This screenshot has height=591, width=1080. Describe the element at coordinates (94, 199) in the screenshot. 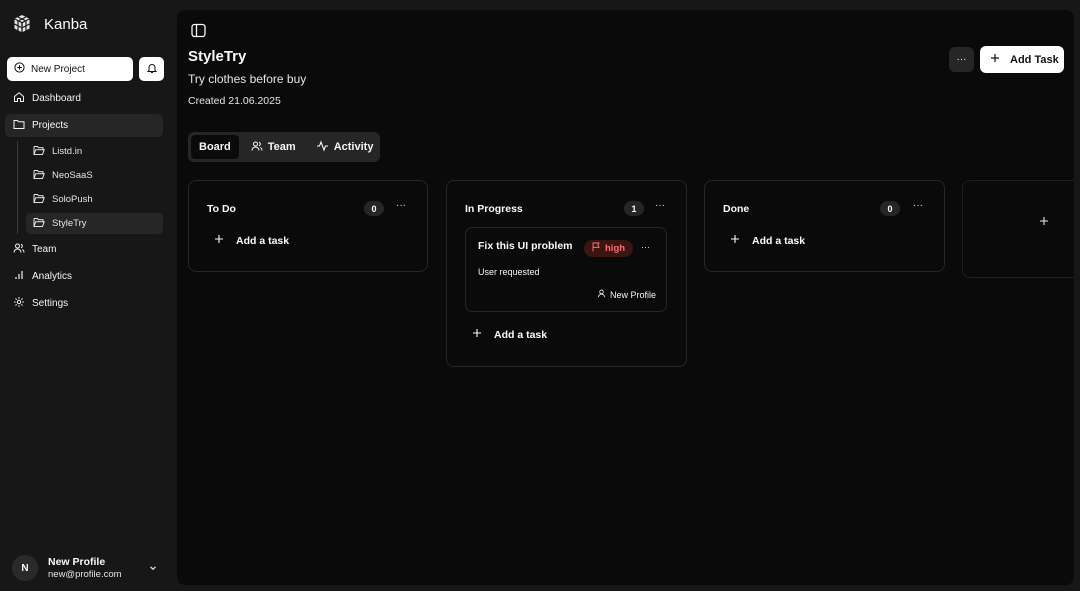

I see `project-item-solopush: SoloPush` at that location.